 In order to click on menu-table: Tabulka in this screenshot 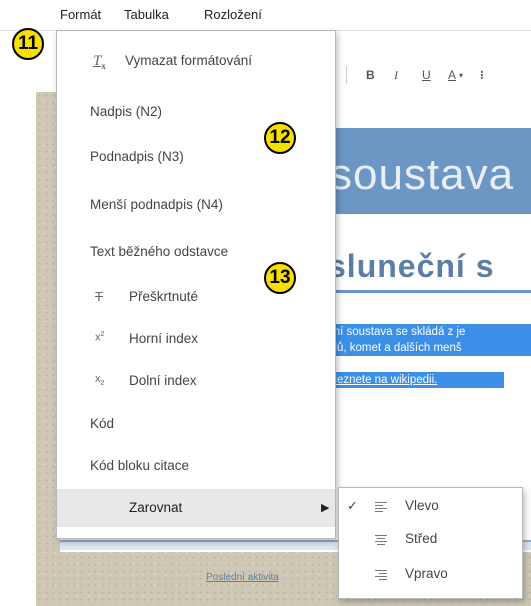, I will do `click(146, 14)`.